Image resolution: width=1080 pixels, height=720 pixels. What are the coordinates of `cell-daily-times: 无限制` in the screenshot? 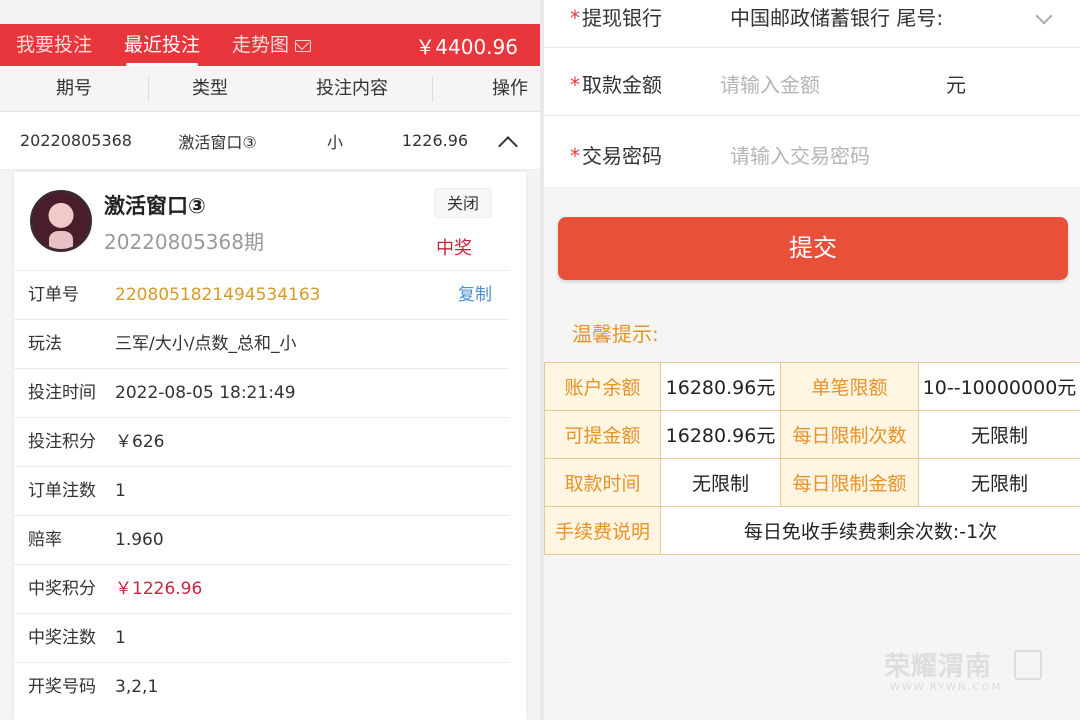 It's located at (999, 434).